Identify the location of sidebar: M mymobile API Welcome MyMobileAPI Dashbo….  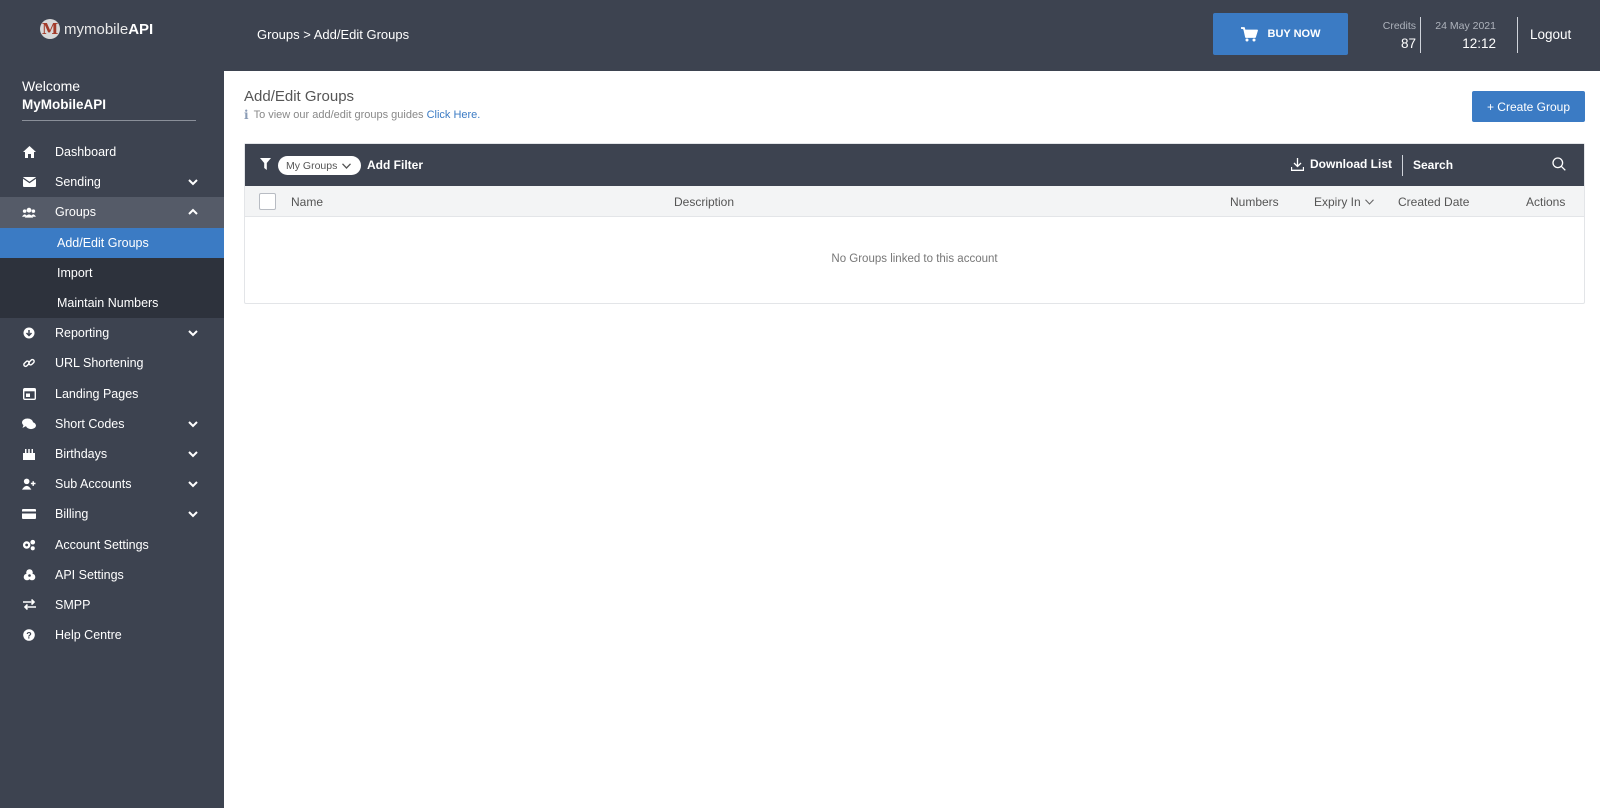
(112, 404).